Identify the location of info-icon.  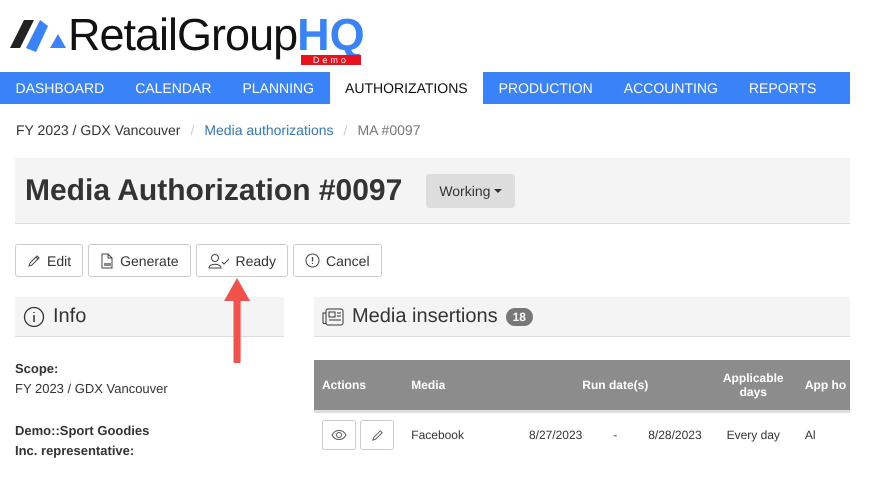
(34, 317).